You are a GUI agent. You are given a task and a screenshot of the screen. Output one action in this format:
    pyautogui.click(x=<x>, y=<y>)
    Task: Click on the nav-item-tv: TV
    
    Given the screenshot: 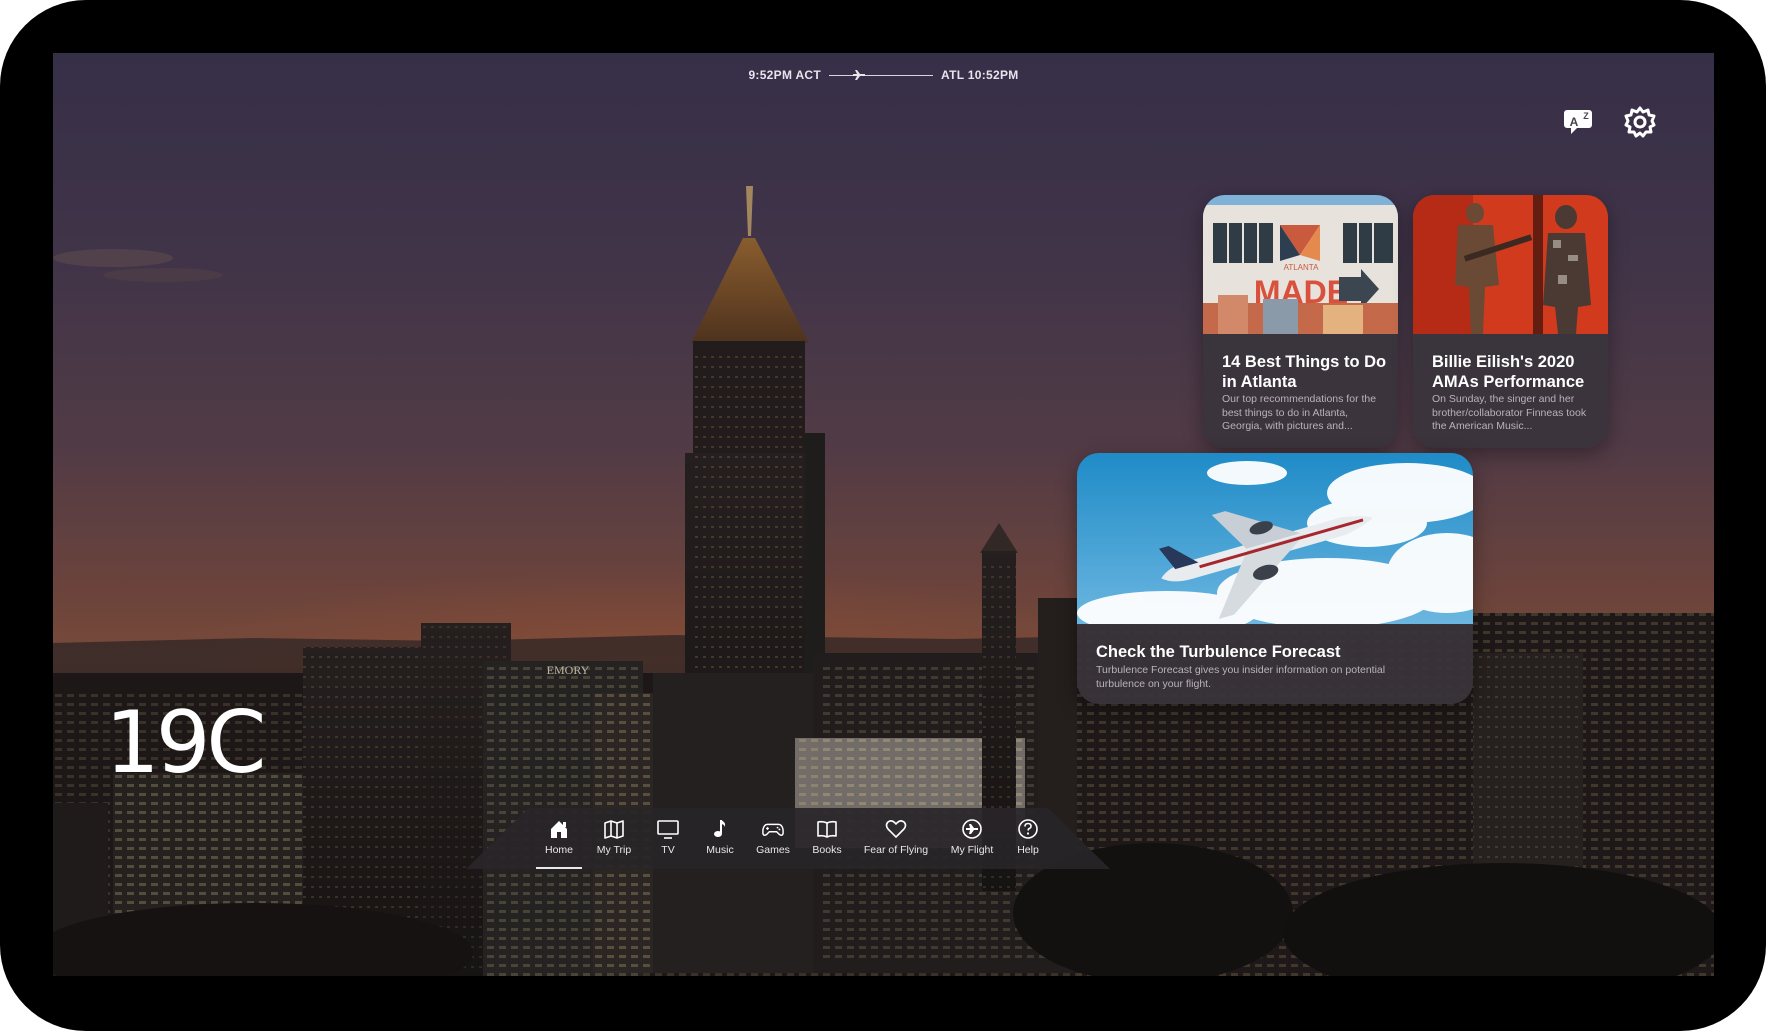 What is the action you would take?
    pyautogui.click(x=668, y=842)
    